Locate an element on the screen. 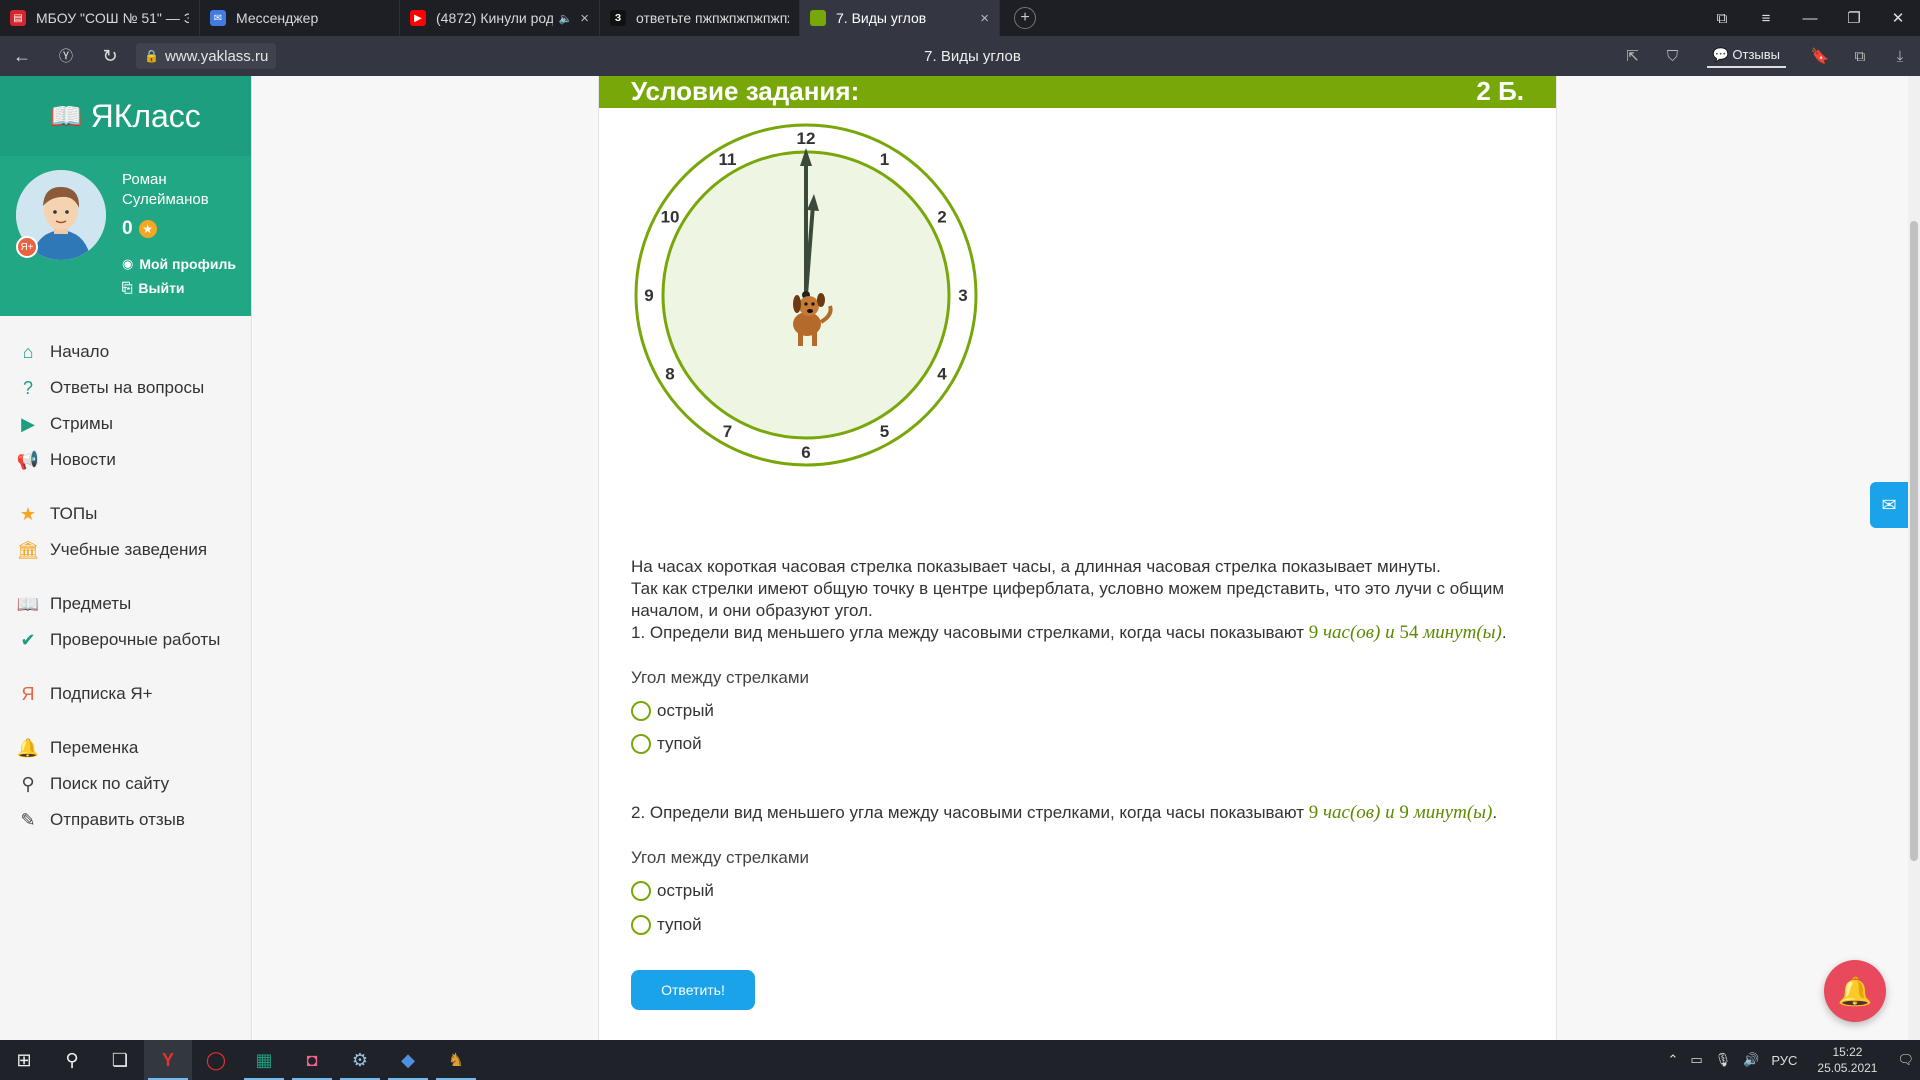 This screenshot has height=1080, width=1920. tab-favicon-icon is located at coordinates (818, 18).